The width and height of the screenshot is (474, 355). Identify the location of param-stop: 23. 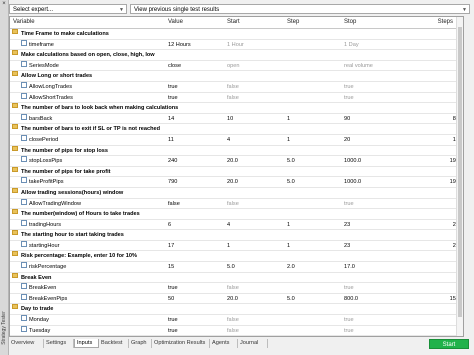
(347, 225).